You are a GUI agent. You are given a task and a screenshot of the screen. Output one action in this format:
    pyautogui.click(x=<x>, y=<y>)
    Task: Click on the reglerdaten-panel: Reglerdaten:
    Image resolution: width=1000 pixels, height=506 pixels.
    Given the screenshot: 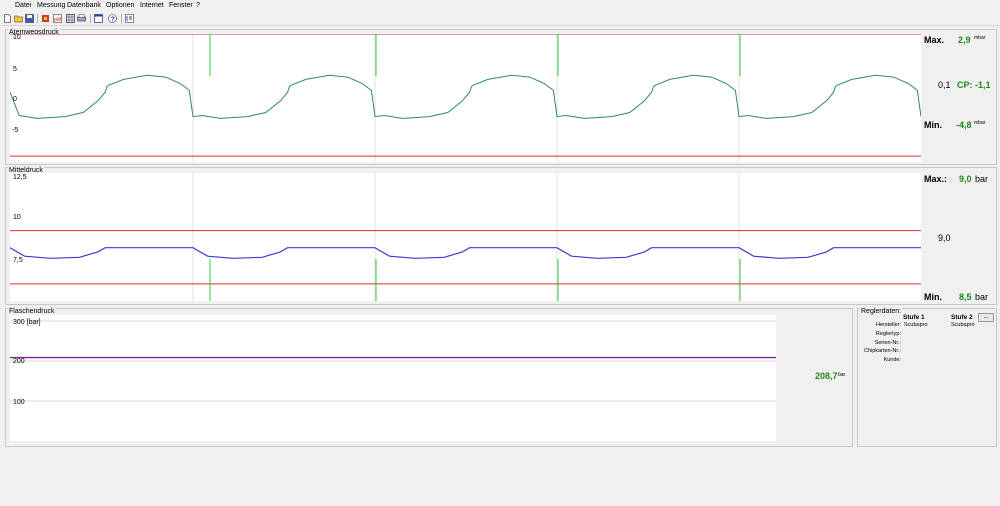 What is the action you would take?
    pyautogui.click(x=927, y=377)
    